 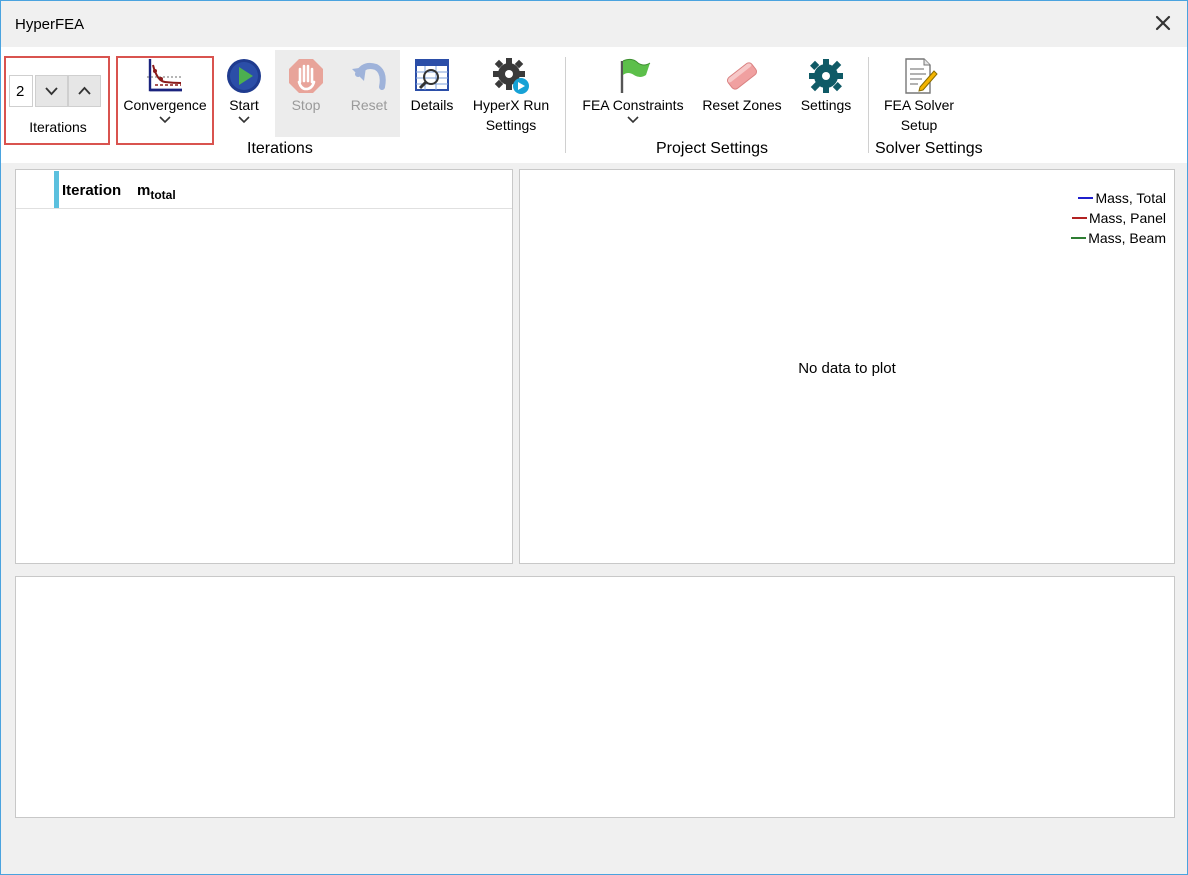 I want to click on legend-label-mass-total: Mass, Total, so click(x=1130, y=198).